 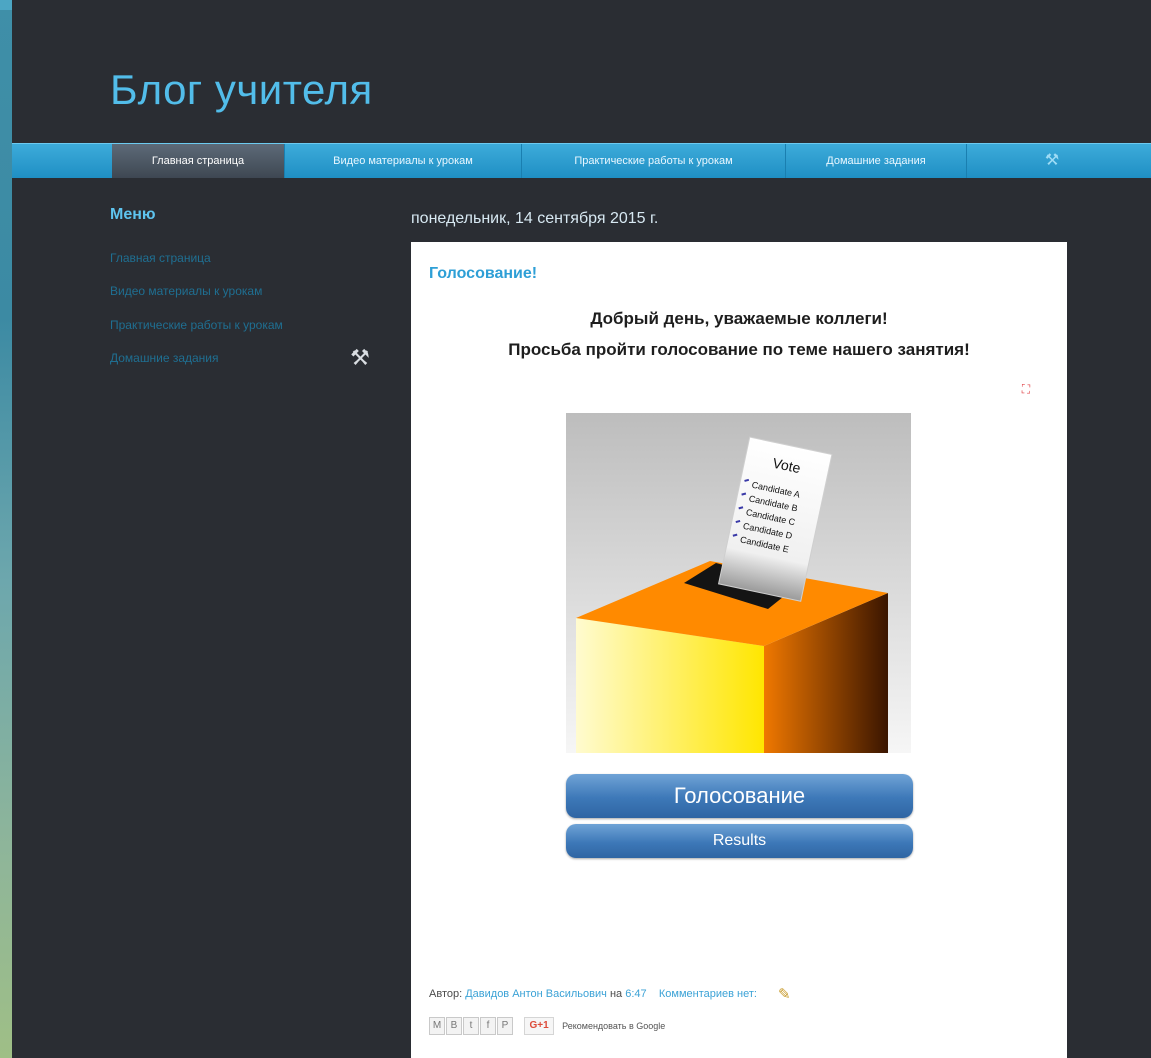 I want to click on pencil-icon: ✎, so click(x=784, y=994).